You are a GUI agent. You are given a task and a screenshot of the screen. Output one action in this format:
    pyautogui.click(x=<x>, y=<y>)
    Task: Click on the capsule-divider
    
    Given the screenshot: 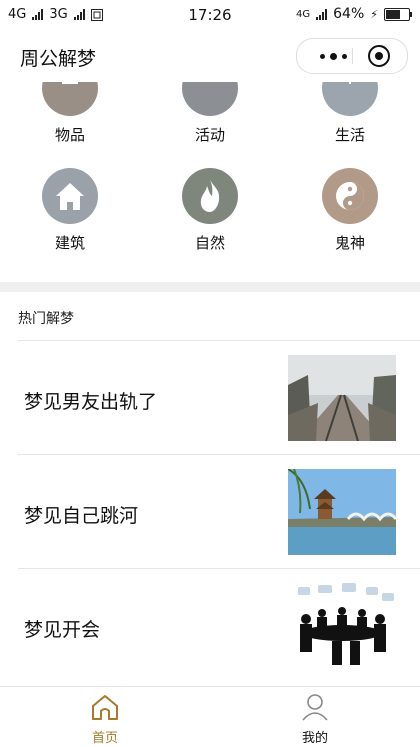 What is the action you would take?
    pyautogui.click(x=352, y=56)
    